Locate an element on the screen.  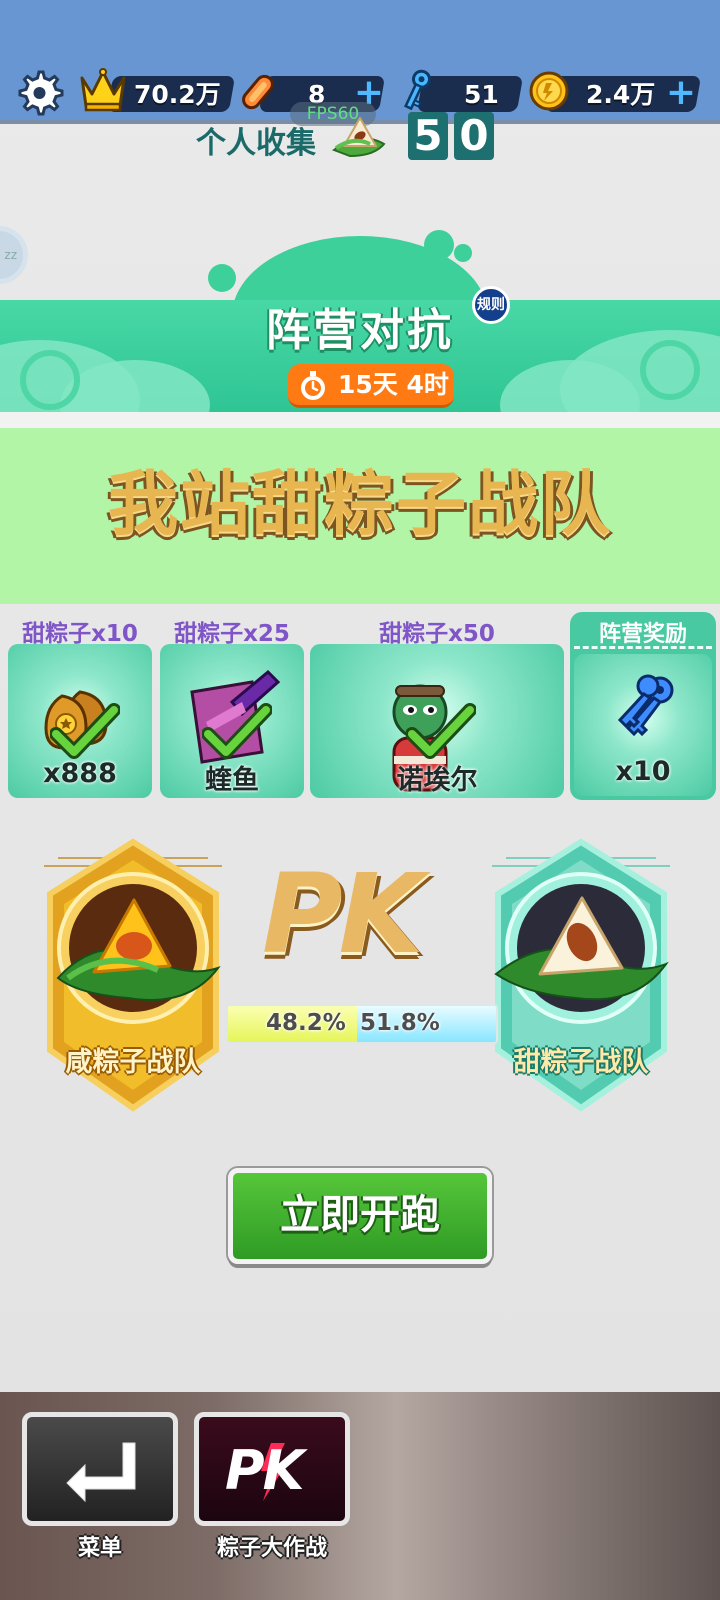
pk-logo-text: PK is located at coordinates (264, 1470).